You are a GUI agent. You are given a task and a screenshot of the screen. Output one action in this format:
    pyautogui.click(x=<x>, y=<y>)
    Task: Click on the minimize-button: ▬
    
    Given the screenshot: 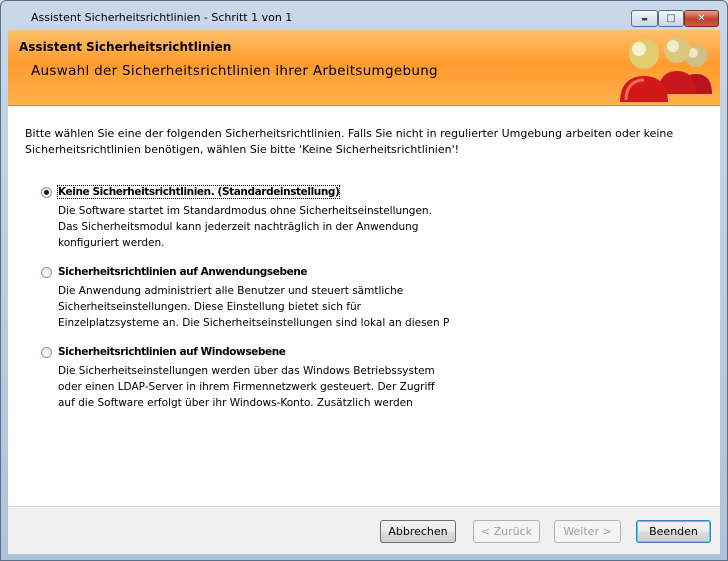 What is the action you would take?
    pyautogui.click(x=644, y=18)
    